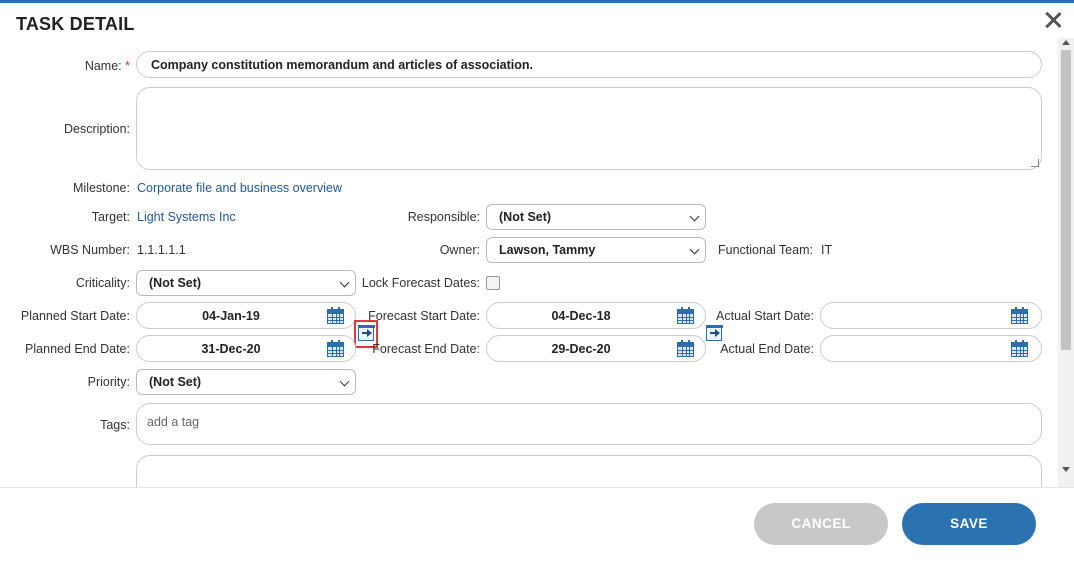 The height and width of the screenshot is (562, 1074). I want to click on scroll-up-icon, so click(1066, 42).